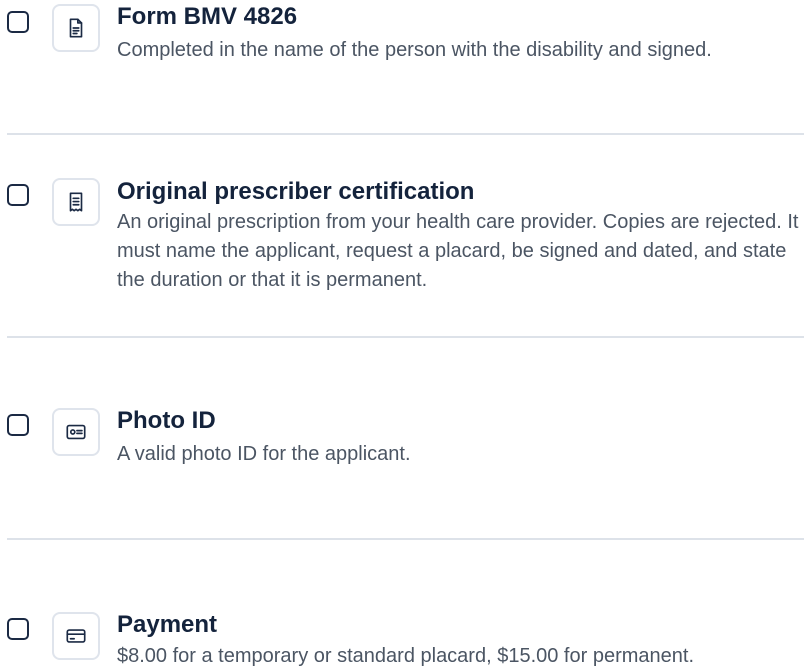  I want to click on document-icon, so click(76, 28).